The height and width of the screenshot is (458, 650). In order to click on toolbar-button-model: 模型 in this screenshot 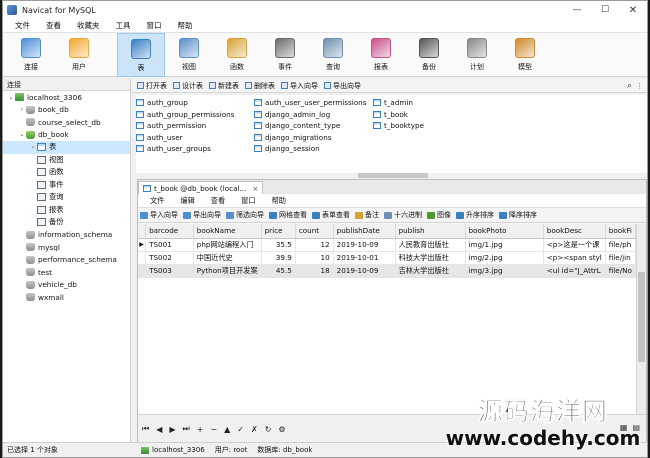, I will do `click(525, 55)`.